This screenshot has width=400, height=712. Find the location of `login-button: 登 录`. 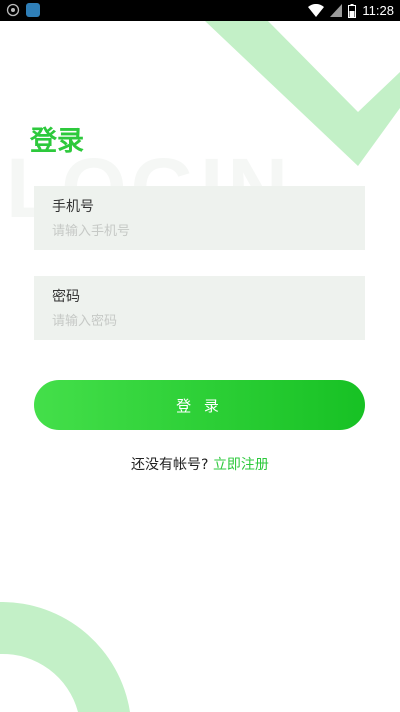

login-button: 登 录 is located at coordinates (199, 405).